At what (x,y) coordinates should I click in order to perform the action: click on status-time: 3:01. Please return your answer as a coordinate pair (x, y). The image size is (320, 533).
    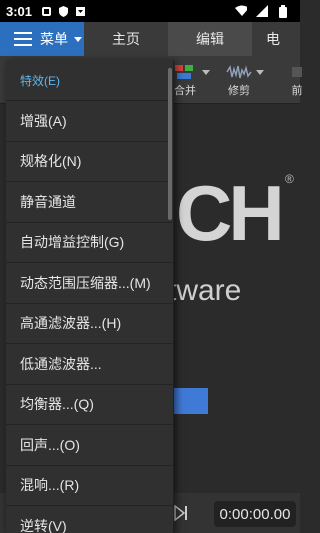
    Looking at the image, I should click on (19, 11).